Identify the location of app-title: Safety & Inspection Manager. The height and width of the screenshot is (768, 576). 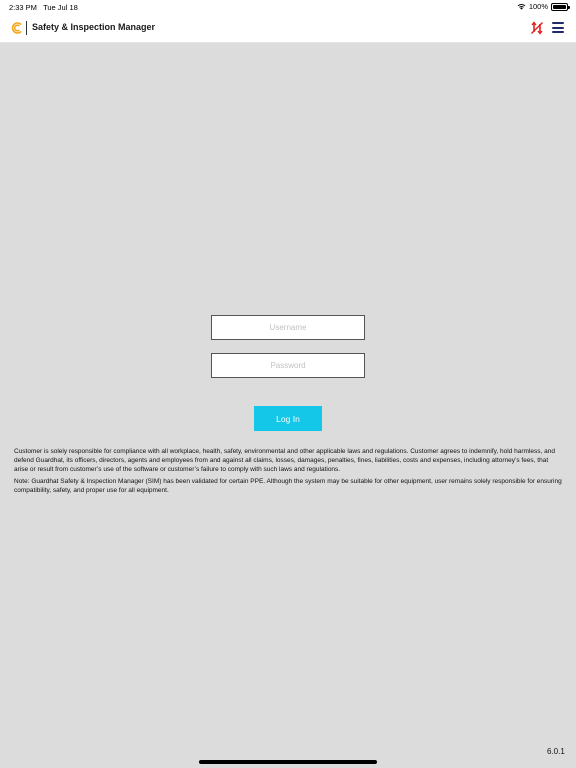
(94, 27).